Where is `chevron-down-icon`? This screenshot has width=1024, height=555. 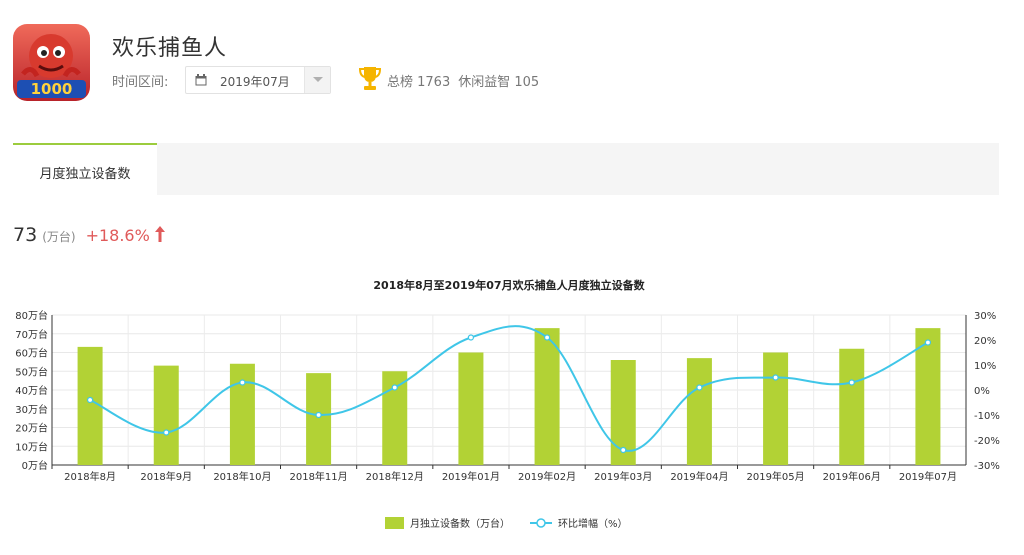 chevron-down-icon is located at coordinates (318, 79).